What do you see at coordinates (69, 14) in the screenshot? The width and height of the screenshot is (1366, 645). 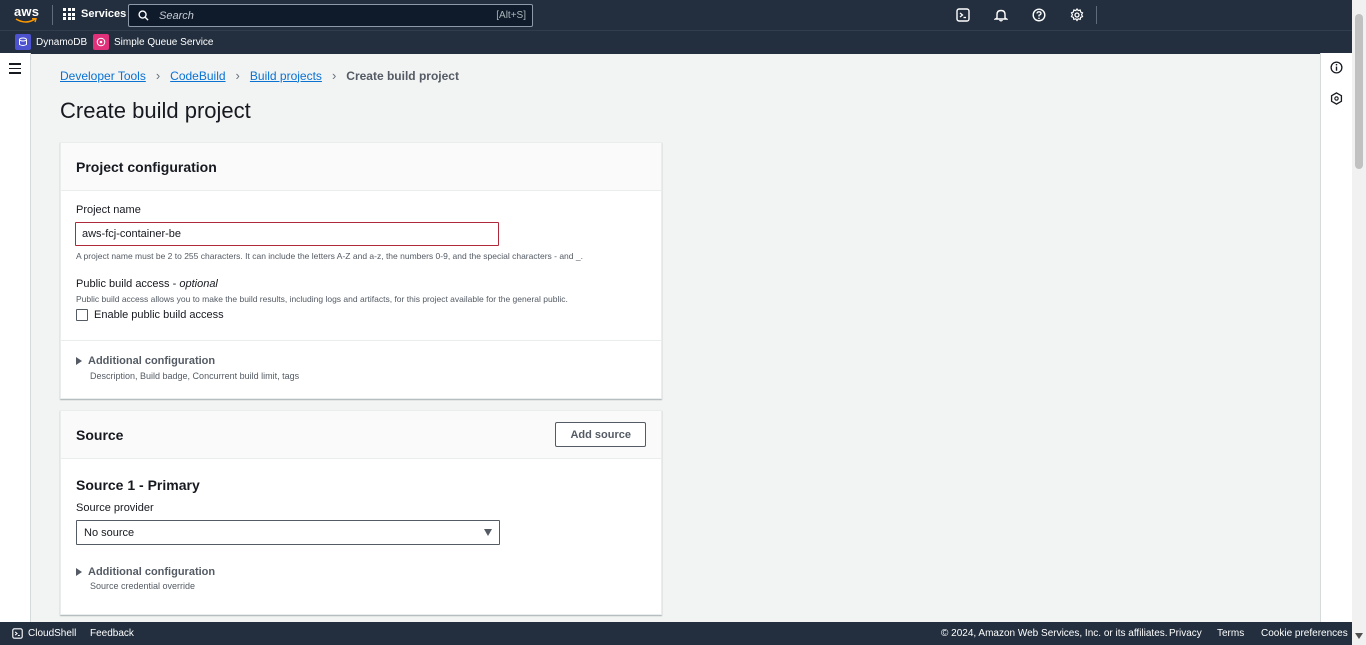 I see `grid-icon` at bounding box center [69, 14].